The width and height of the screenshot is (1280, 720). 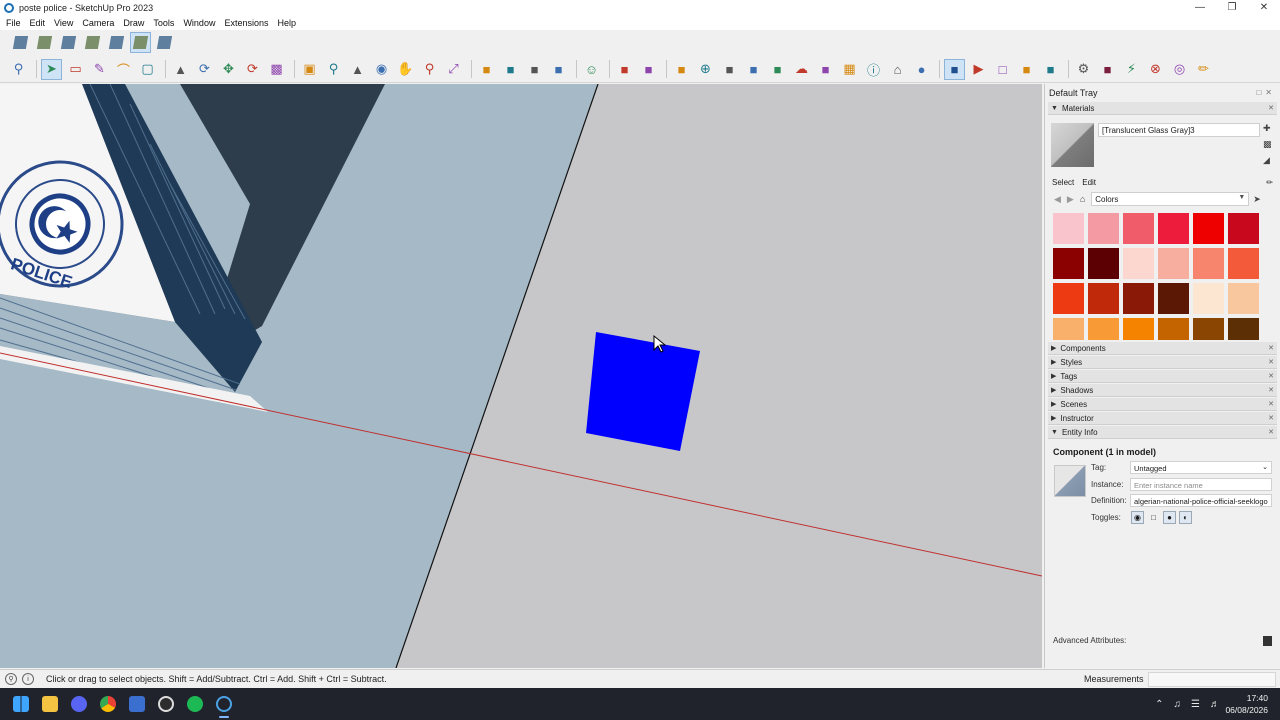 I want to click on close-button: ✕, so click(x=1264, y=7).